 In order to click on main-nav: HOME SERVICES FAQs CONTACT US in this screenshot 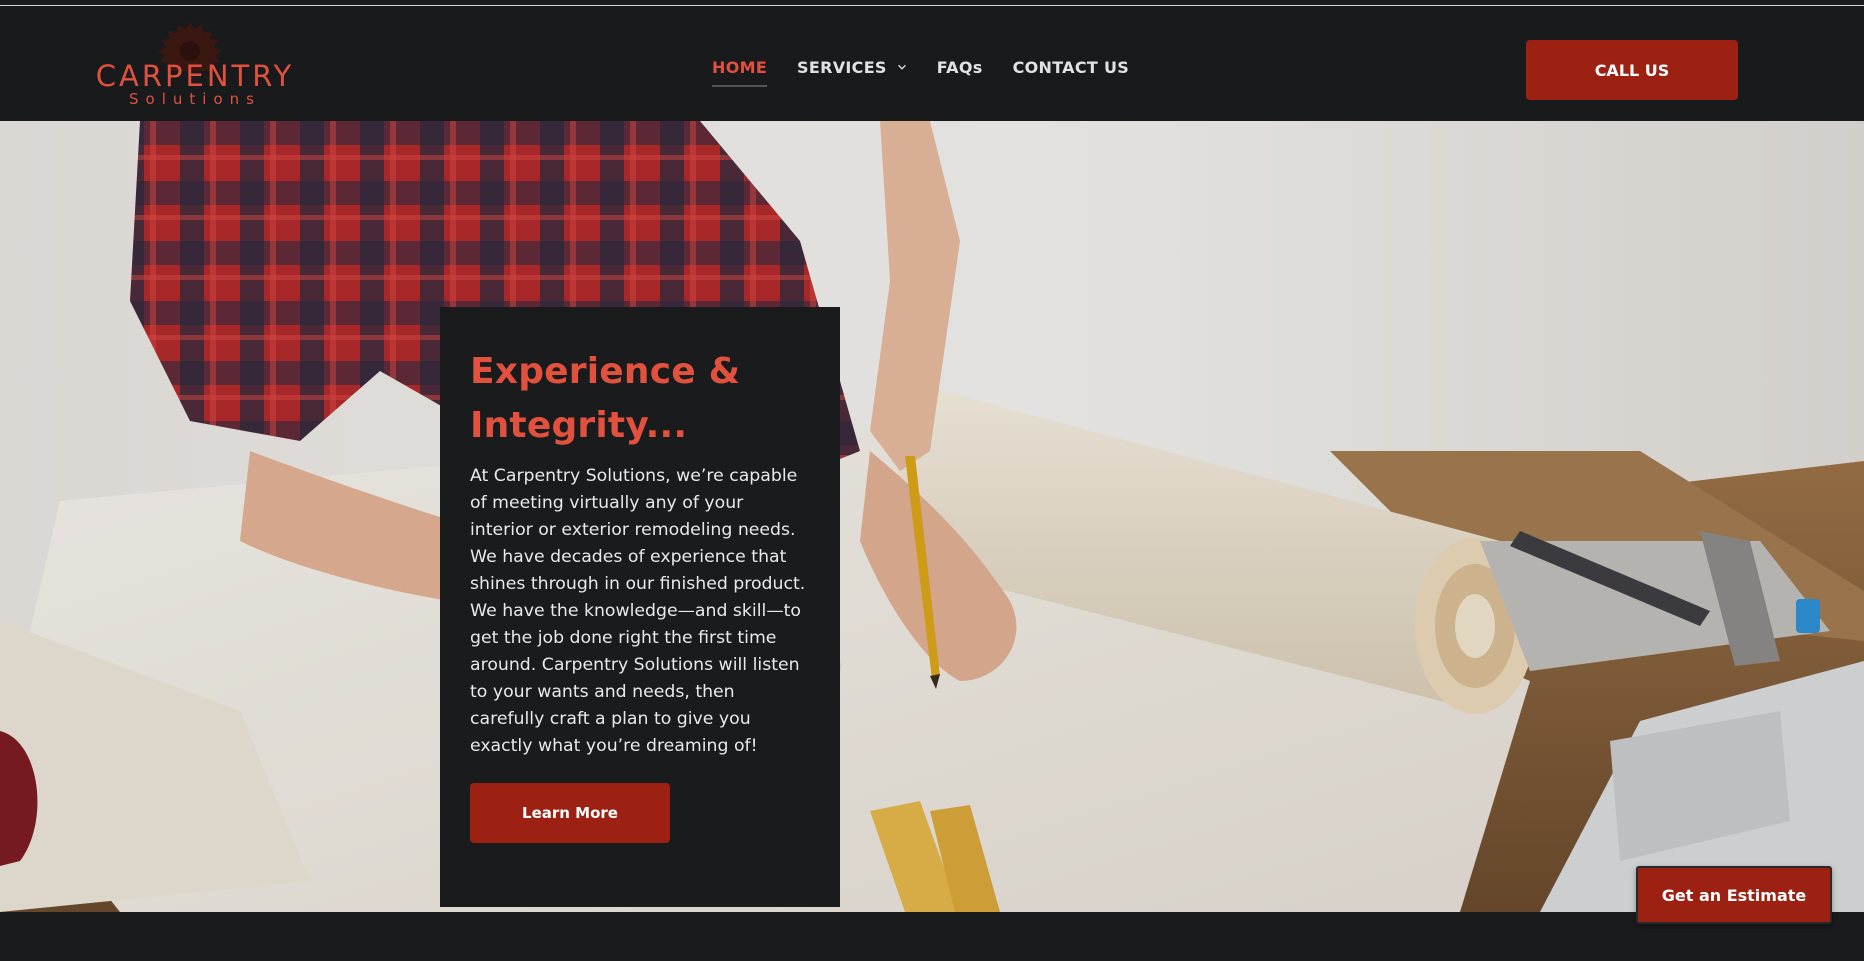, I will do `click(935, 69)`.